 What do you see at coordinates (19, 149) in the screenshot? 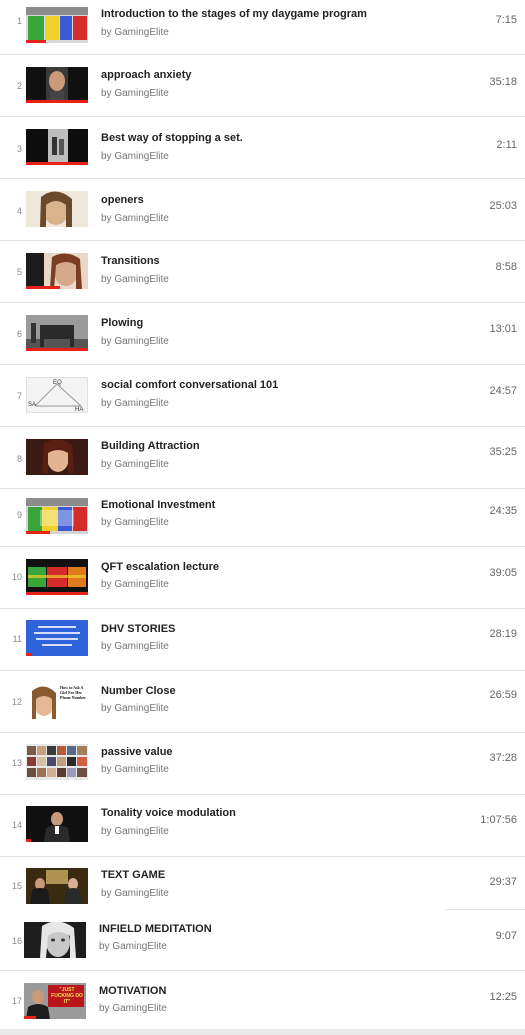
I see `item-index: 3` at bounding box center [19, 149].